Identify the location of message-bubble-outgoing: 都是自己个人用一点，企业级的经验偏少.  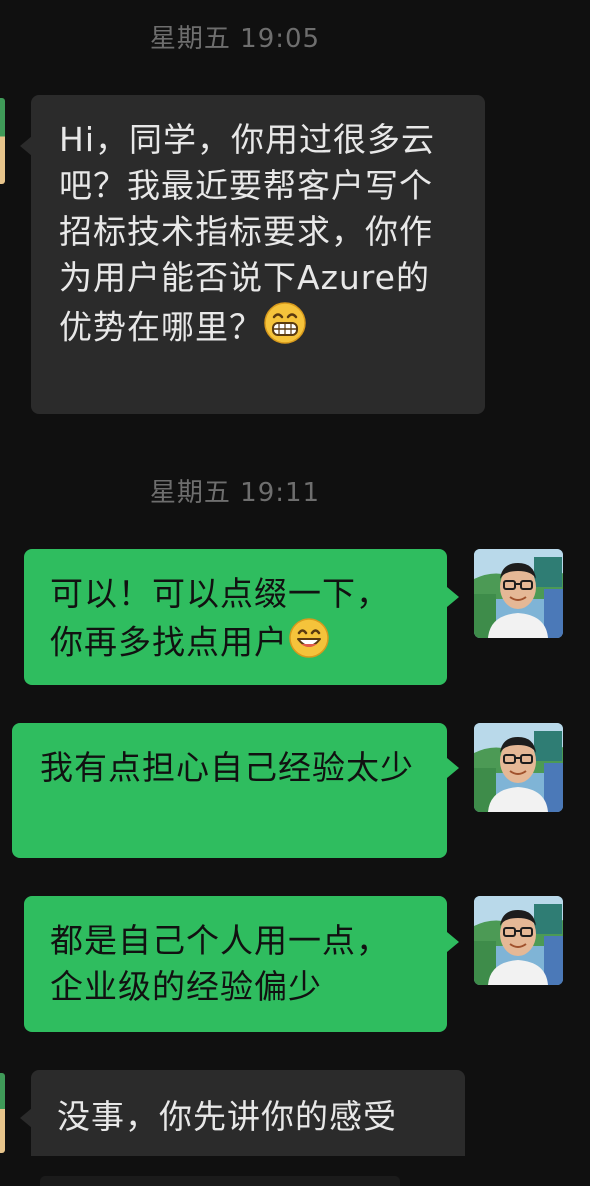
(235, 964).